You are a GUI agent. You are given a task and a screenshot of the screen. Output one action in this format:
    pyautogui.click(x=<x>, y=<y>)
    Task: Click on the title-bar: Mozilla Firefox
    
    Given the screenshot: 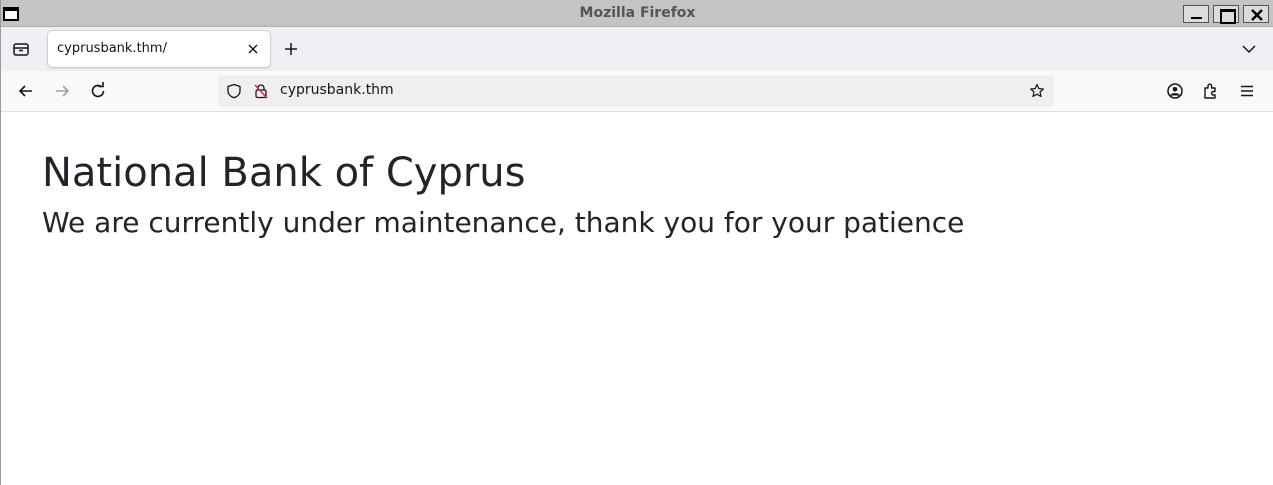 What is the action you would take?
    pyautogui.click(x=637, y=13)
    